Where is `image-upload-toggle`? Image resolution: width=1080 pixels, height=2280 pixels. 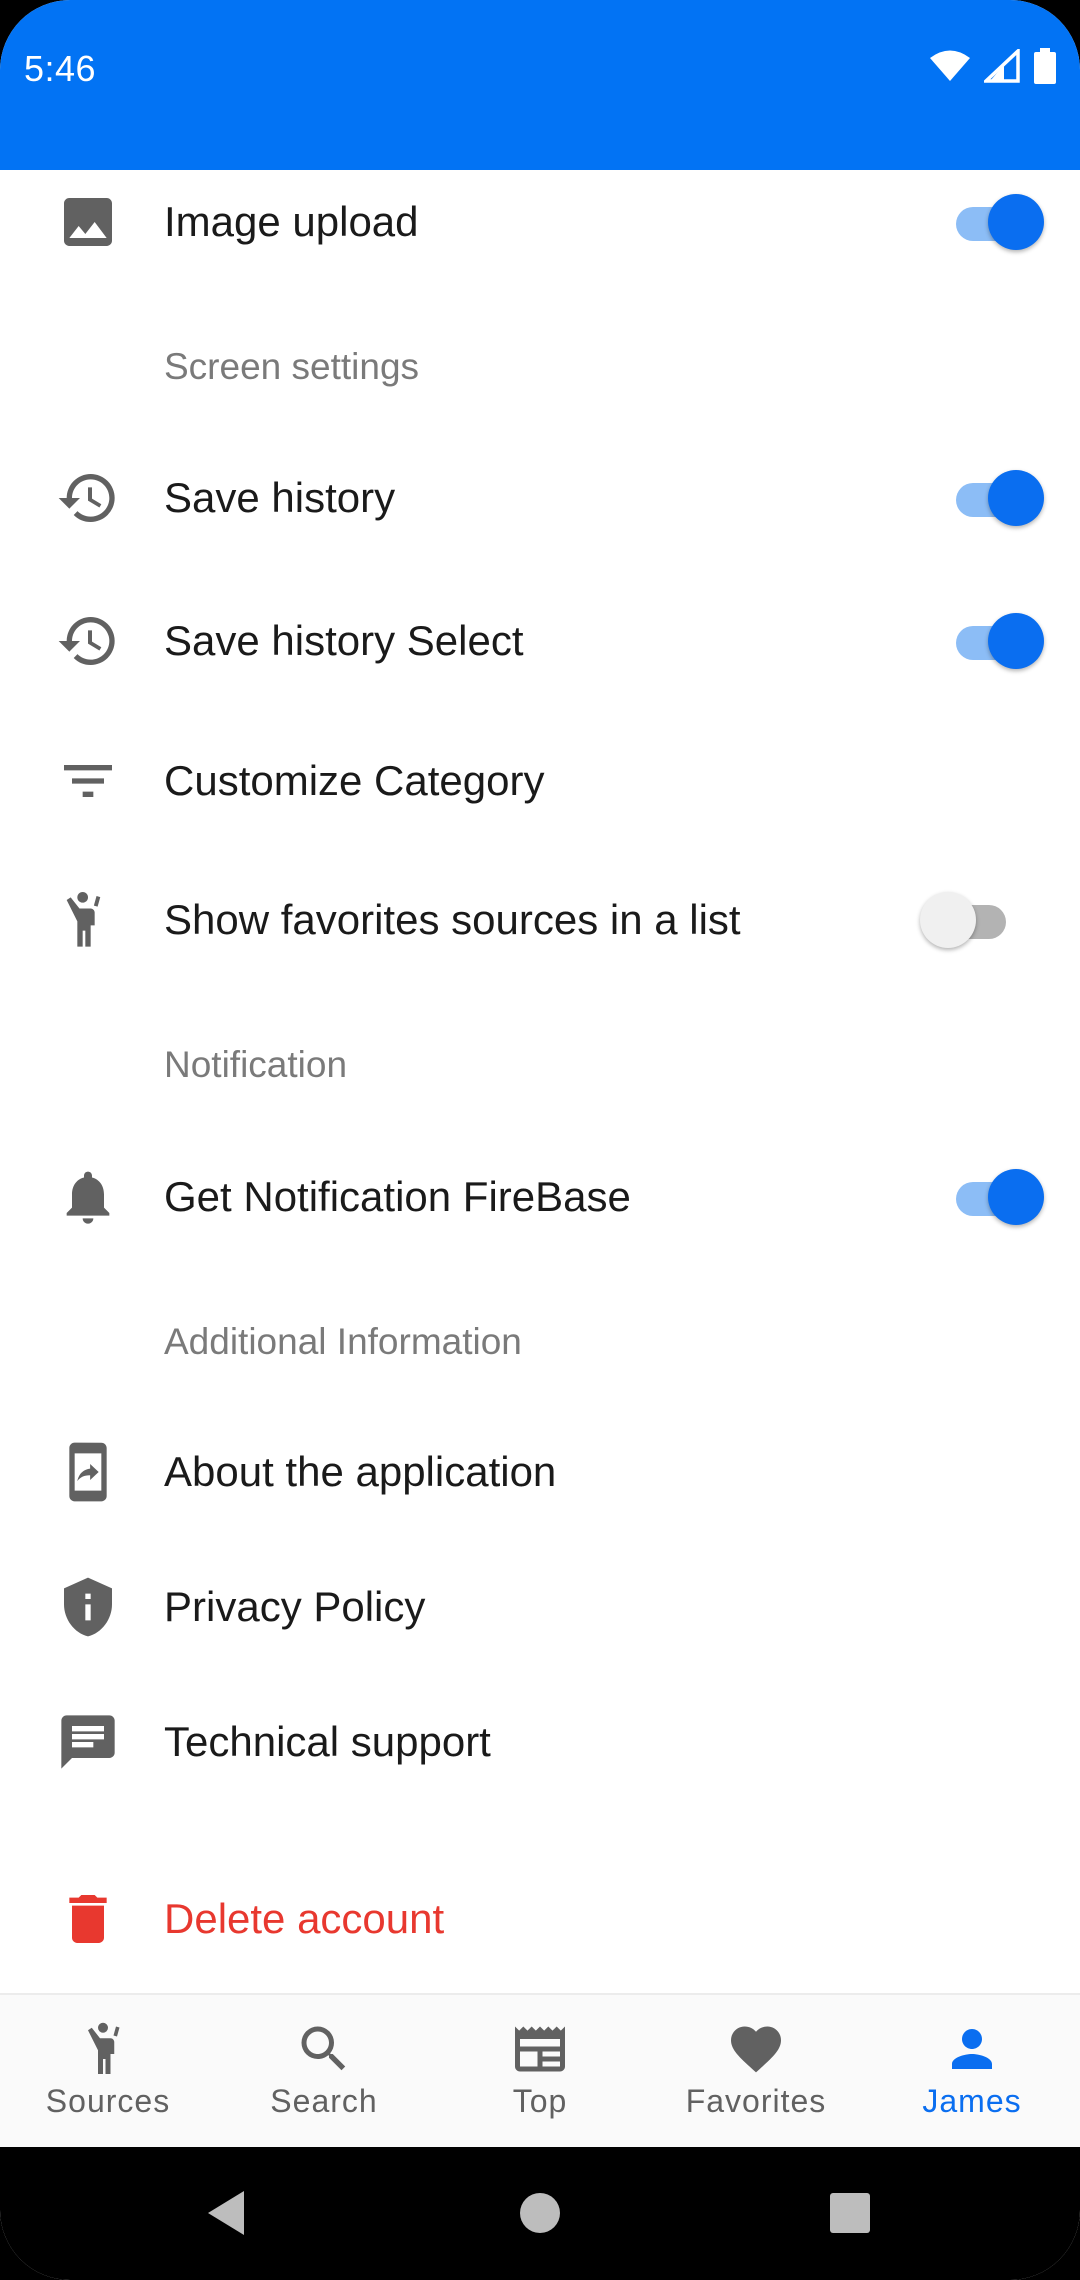
image-upload-toggle is located at coordinates (996, 222).